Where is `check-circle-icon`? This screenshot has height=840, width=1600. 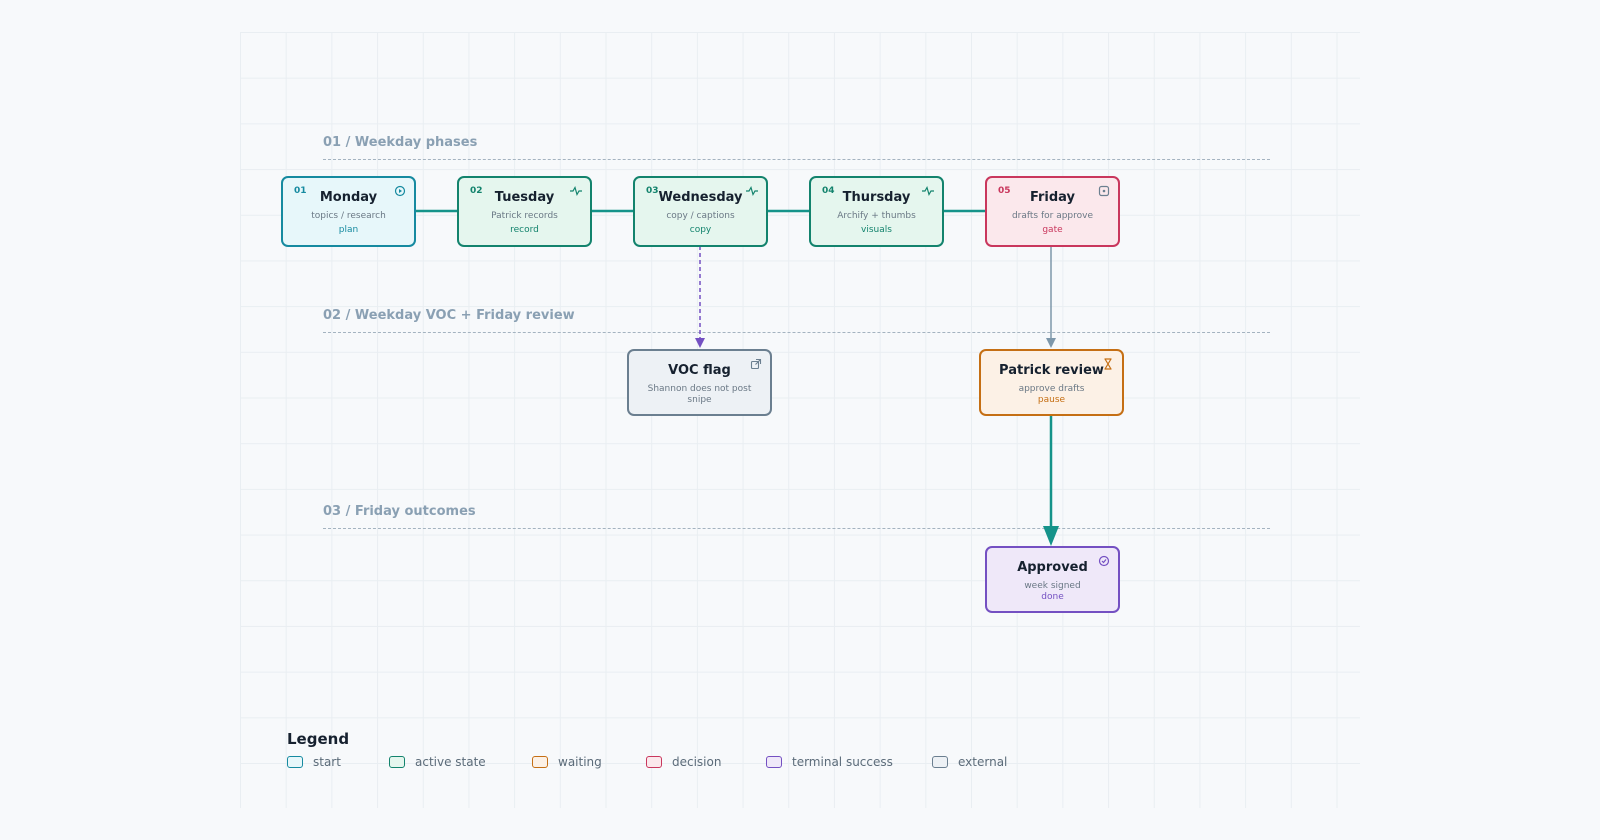 check-circle-icon is located at coordinates (1104, 561).